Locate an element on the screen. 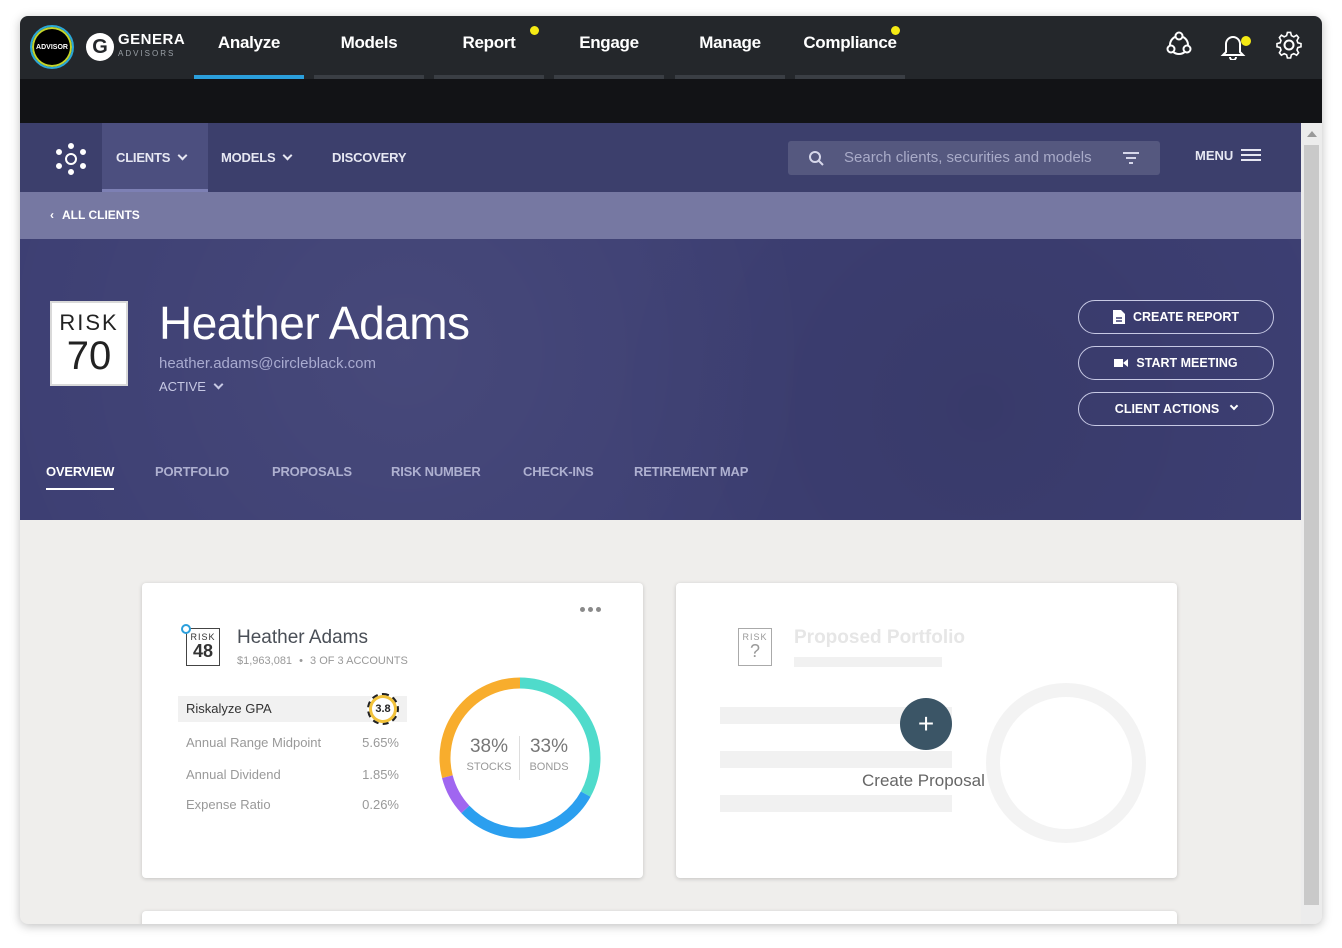 Image resolution: width=1342 pixels, height=948 pixels. top-nav-engage: Engage is located at coordinates (609, 47).